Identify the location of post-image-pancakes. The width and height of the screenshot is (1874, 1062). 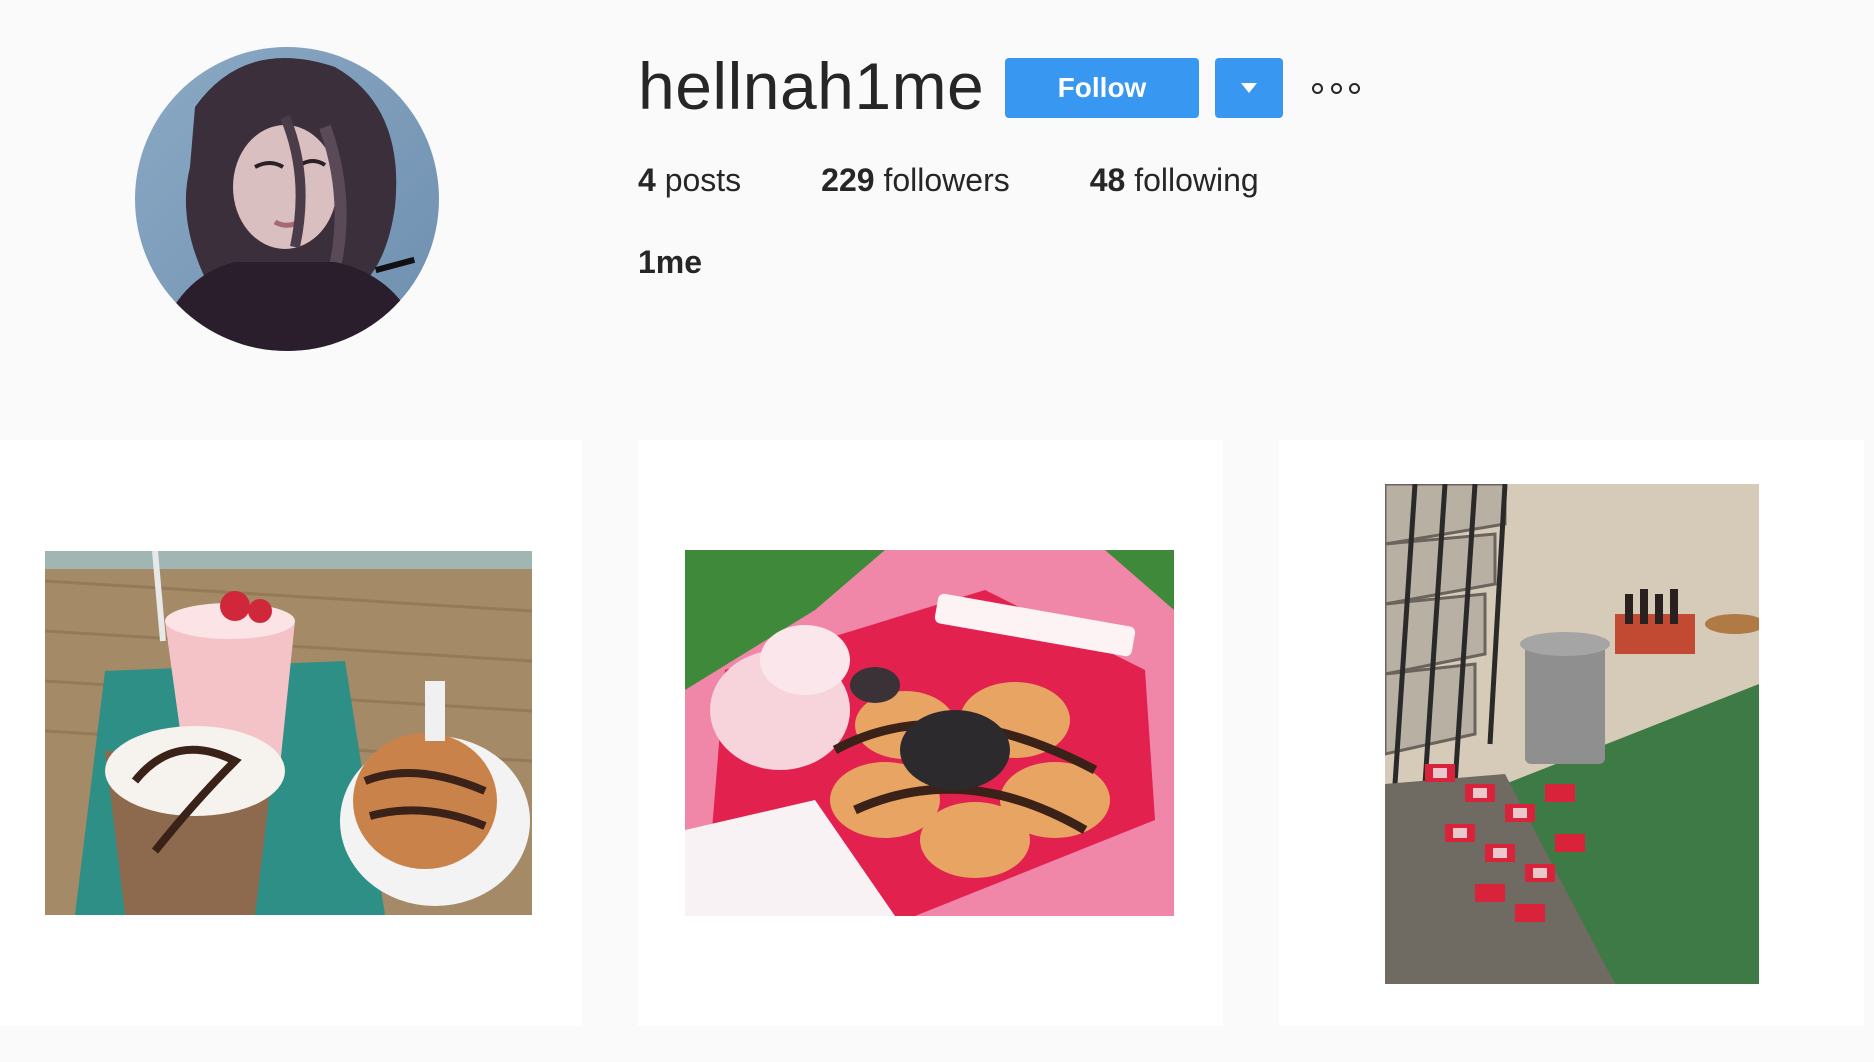
(929, 733).